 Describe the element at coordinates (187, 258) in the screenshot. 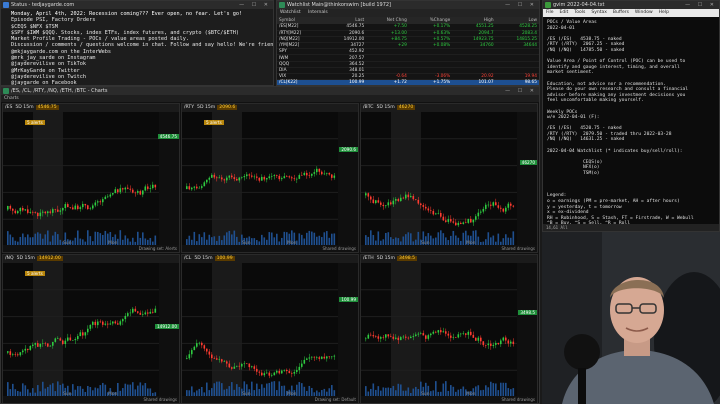

I see `chart-symbol: /CL` at that location.